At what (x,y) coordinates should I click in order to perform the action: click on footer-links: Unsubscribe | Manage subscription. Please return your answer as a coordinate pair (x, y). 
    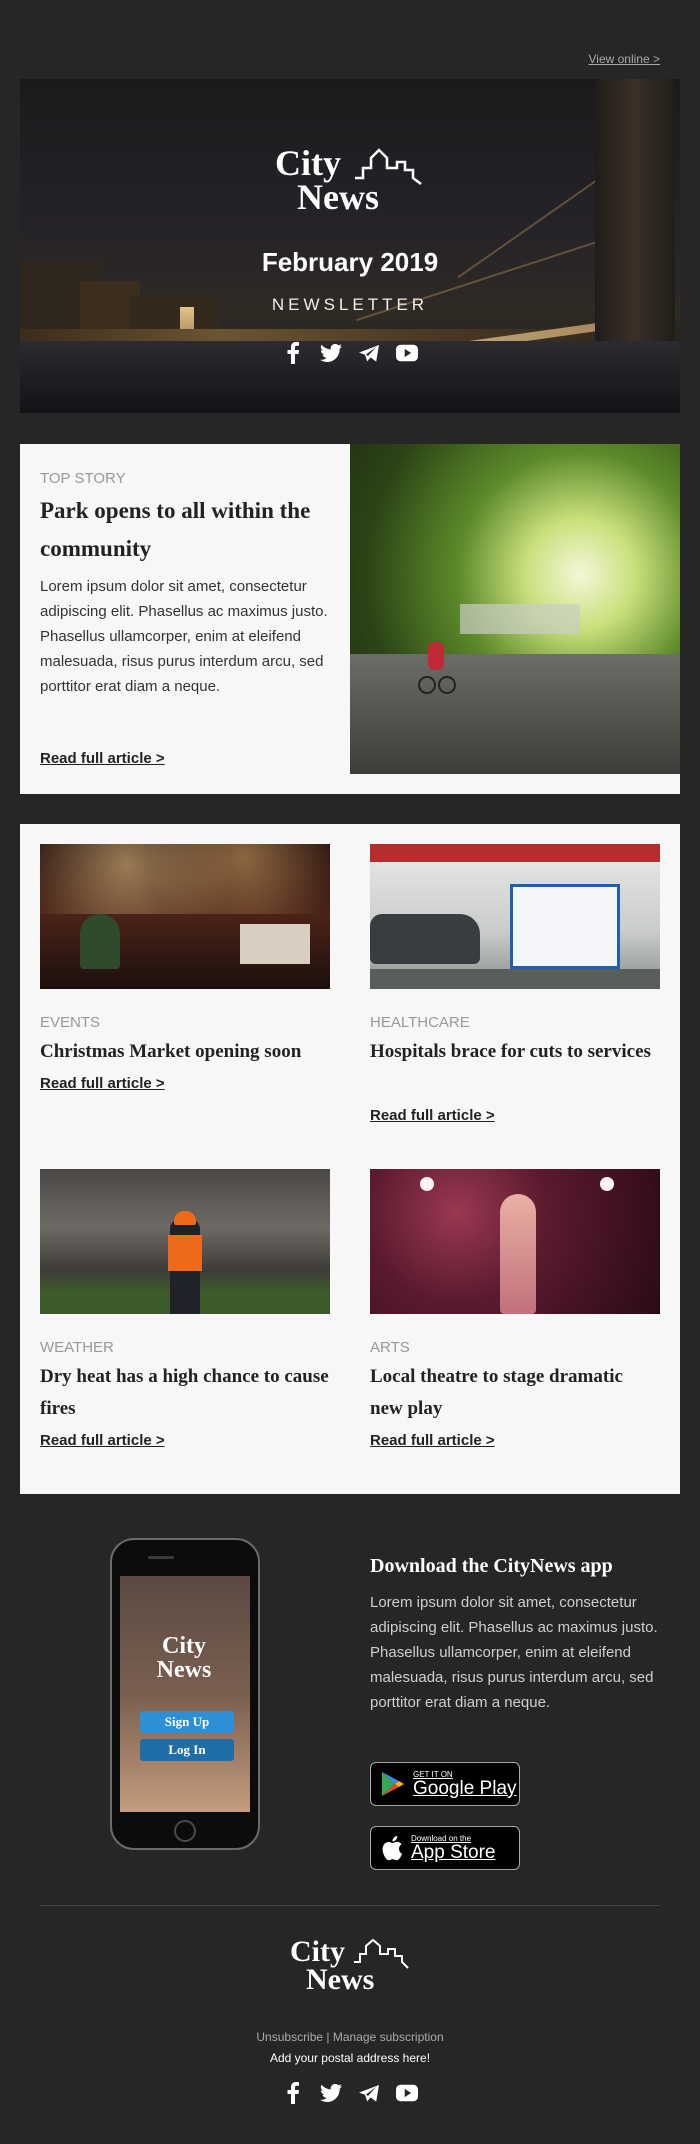
    Looking at the image, I should click on (350, 2037).